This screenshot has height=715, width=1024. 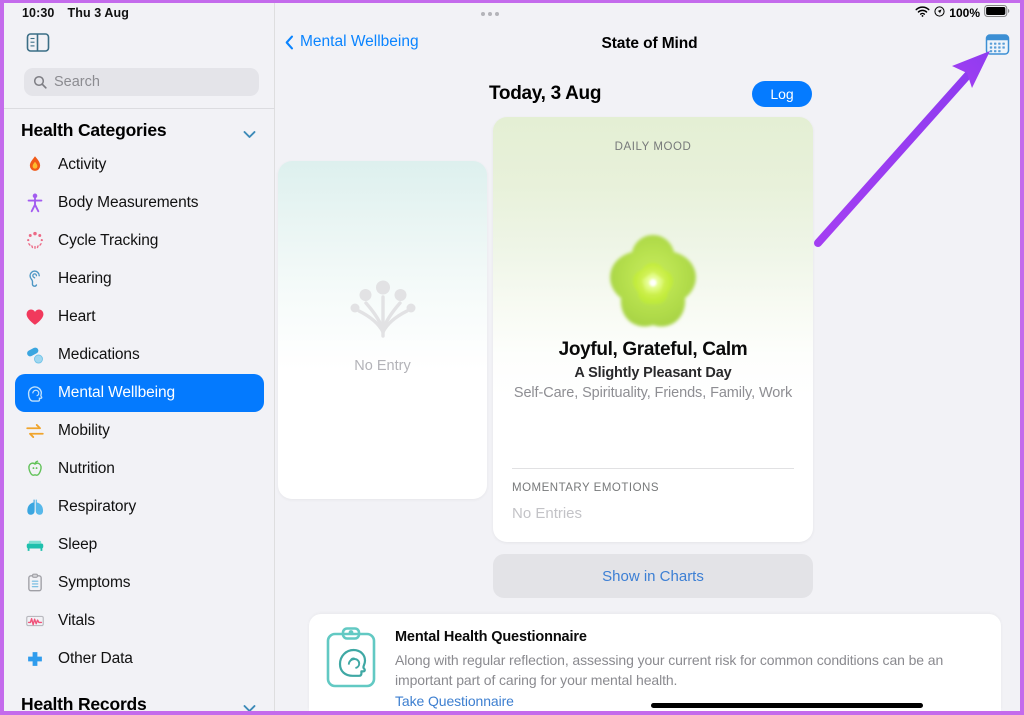 I want to click on clipboard-icon, so click(x=35, y=583).